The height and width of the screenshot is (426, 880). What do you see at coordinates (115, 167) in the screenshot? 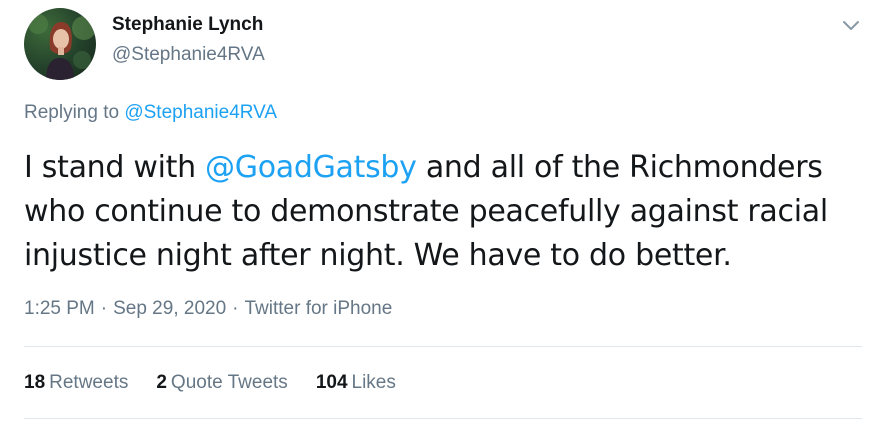
I see `tweet-text-start: I stand with` at bounding box center [115, 167].